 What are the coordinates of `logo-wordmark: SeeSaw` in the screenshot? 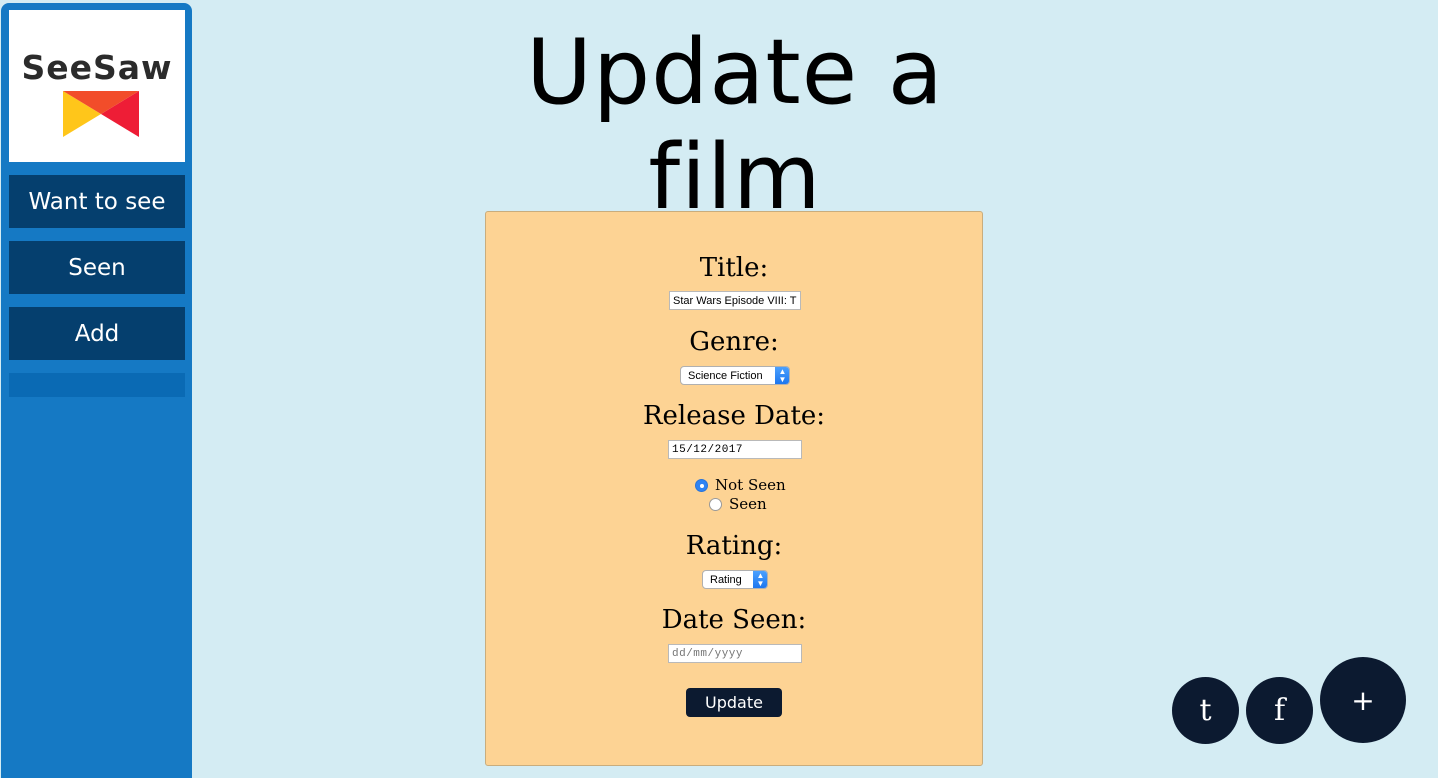 It's located at (97, 67).